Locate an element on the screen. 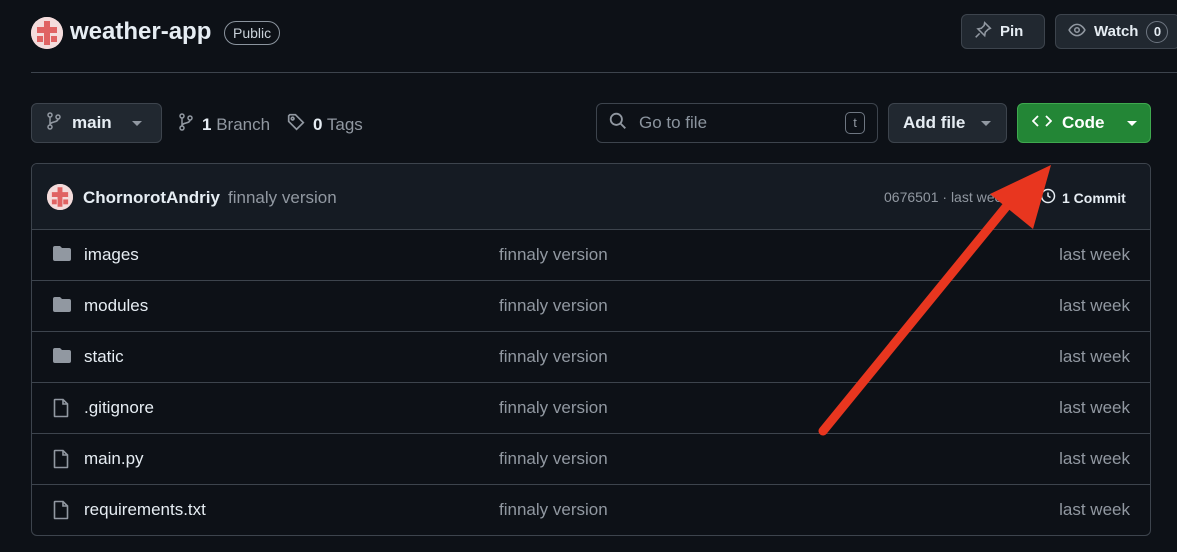 The width and height of the screenshot is (1177, 552). code-label: Code is located at coordinates (1083, 122).